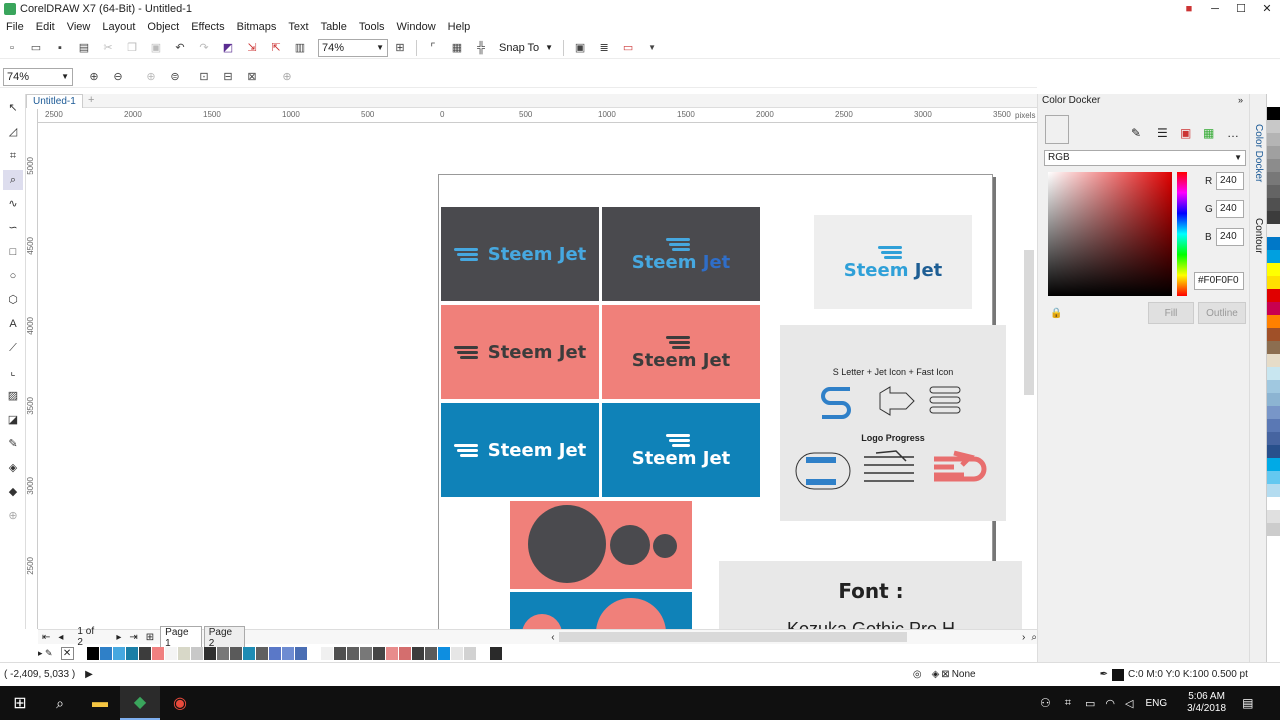 The width and height of the screenshot is (1280, 720). Describe the element at coordinates (1023, 637) in the screenshot. I see `horizontal-scrollbar-right-icon: ›` at that location.